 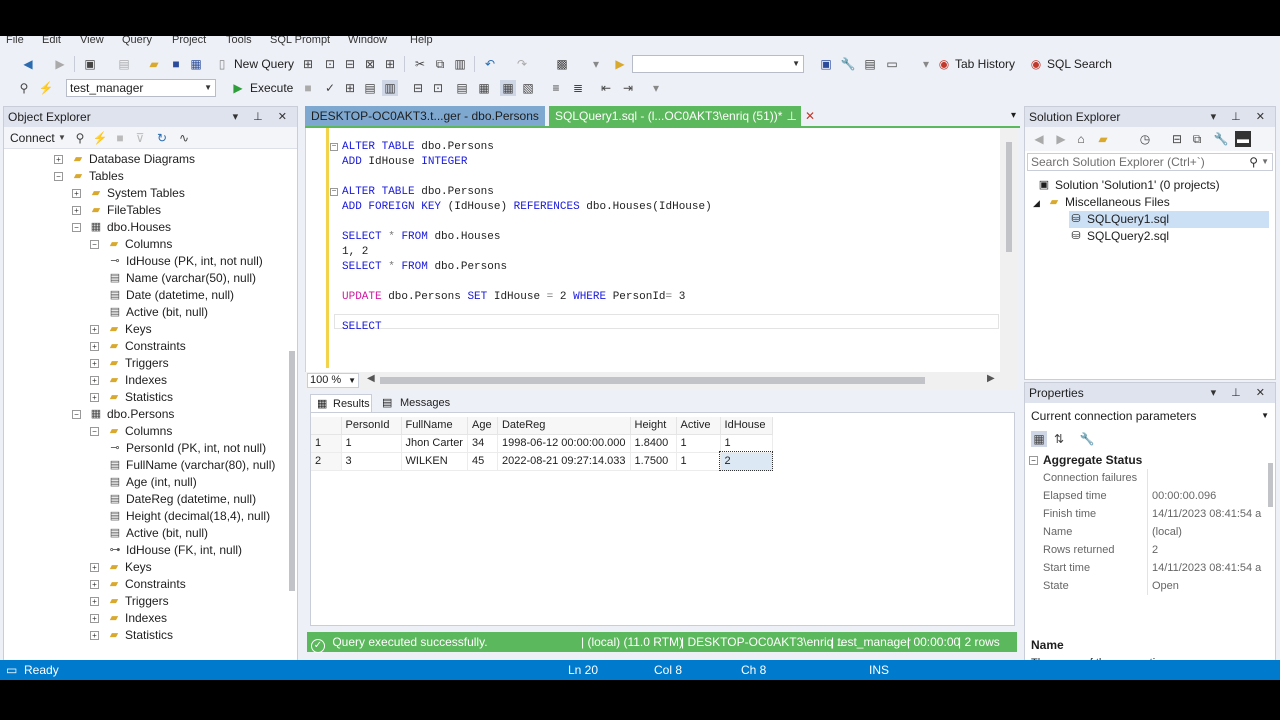 What do you see at coordinates (926, 64) in the screenshot?
I see `toolbar-options-icon: ▾` at bounding box center [926, 64].